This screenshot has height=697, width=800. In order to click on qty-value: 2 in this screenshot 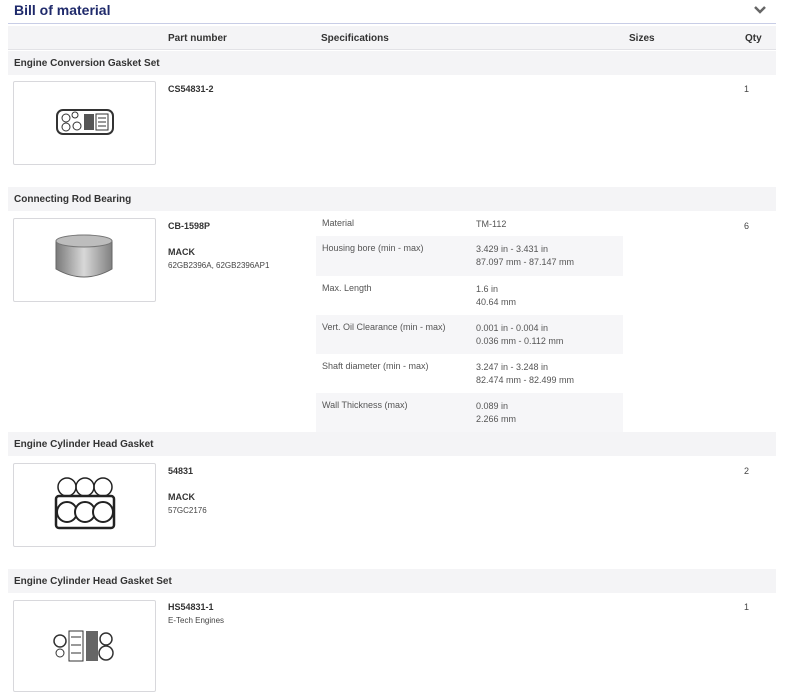, I will do `click(747, 471)`.